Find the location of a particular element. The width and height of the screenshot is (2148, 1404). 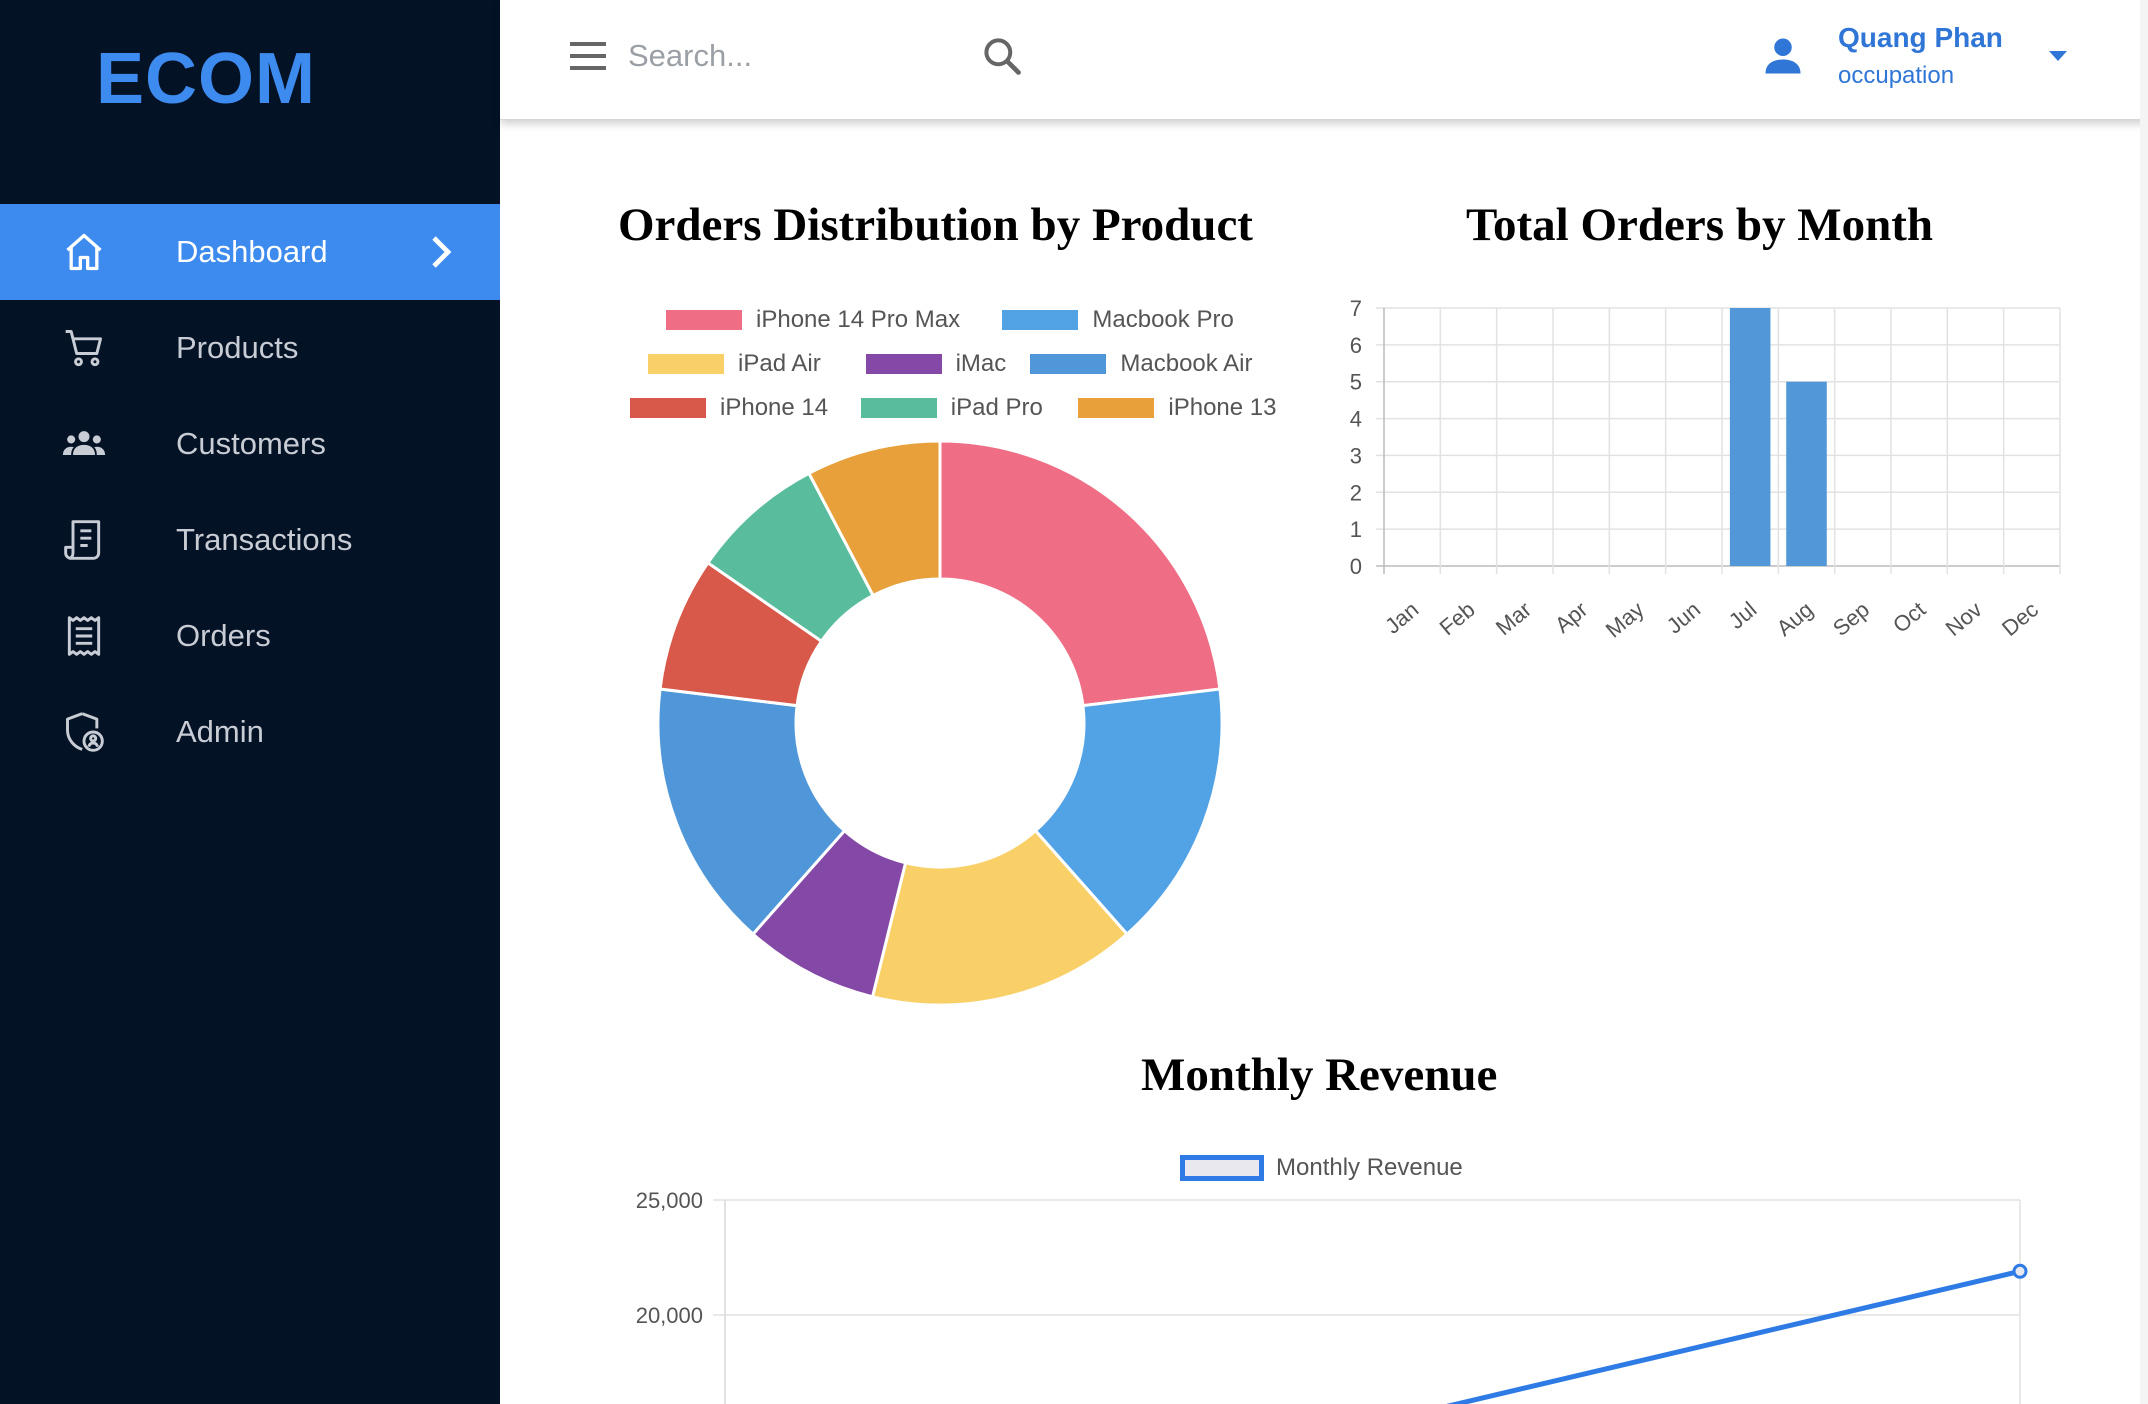

y-tick-label: 1 is located at coordinates (1356, 529).